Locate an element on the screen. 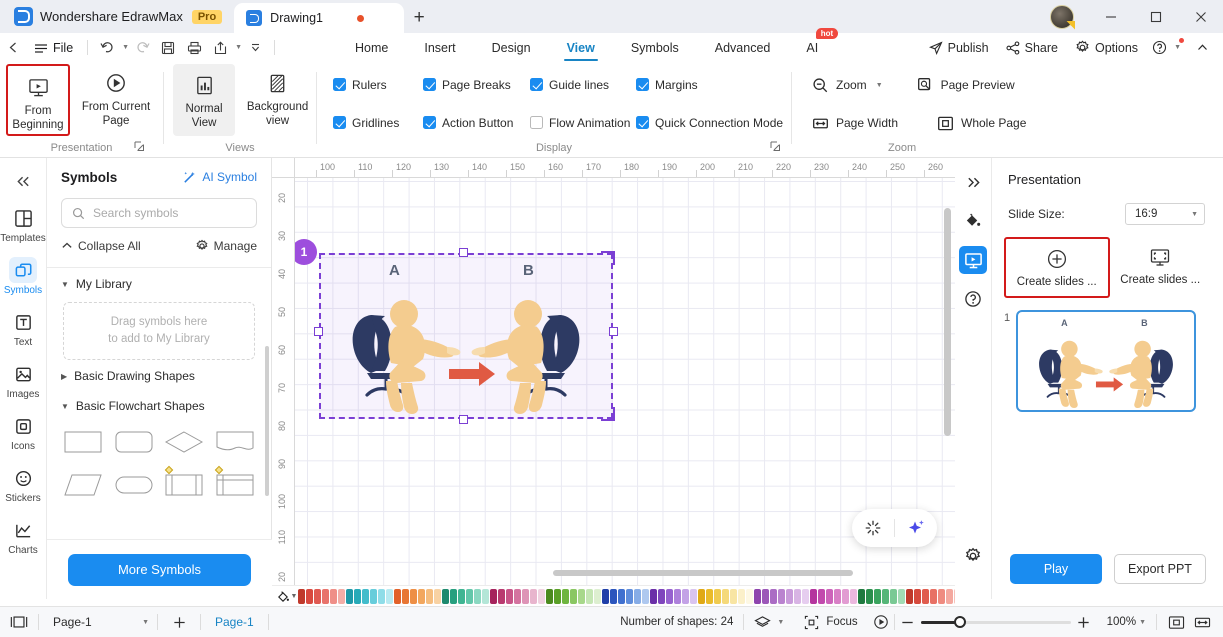 This screenshot has width=1223, height=637. palette-caret-icon: ▼ is located at coordinates (294, 596).